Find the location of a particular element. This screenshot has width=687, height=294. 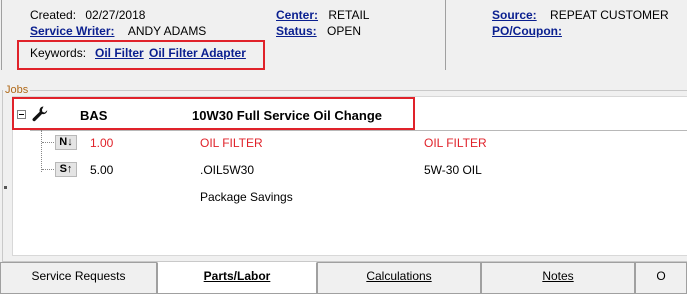

po-coupon-row: PO/Coupon: is located at coordinates (527, 31).